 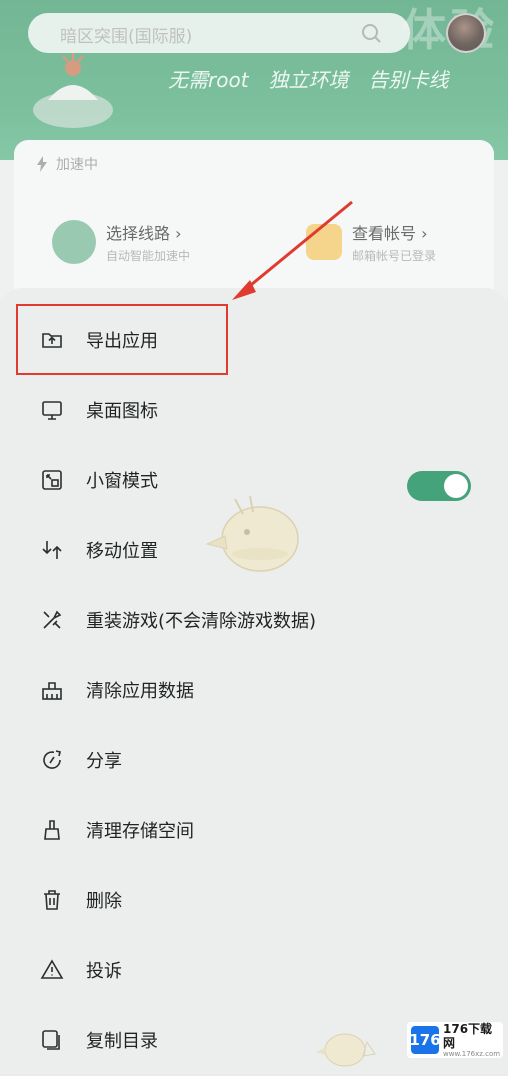 I want to click on menu-label: 复制目录, so click(x=122, y=1041).